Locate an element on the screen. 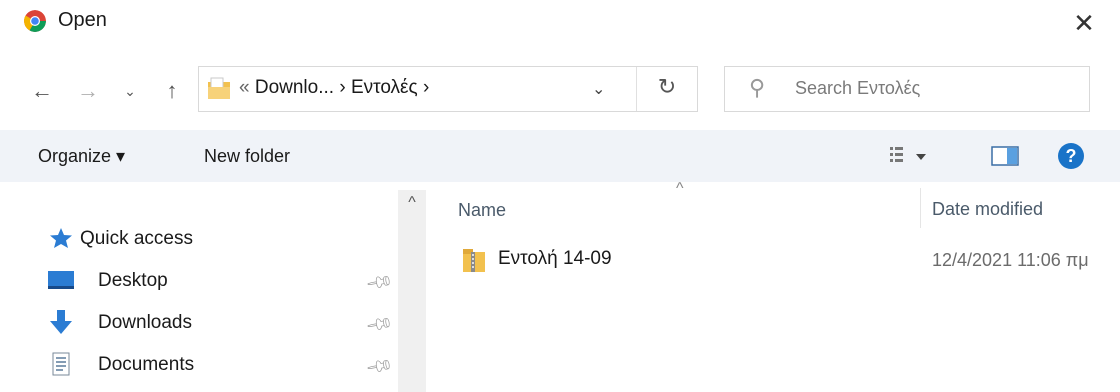  download-arrow-icon is located at coordinates (61, 322).